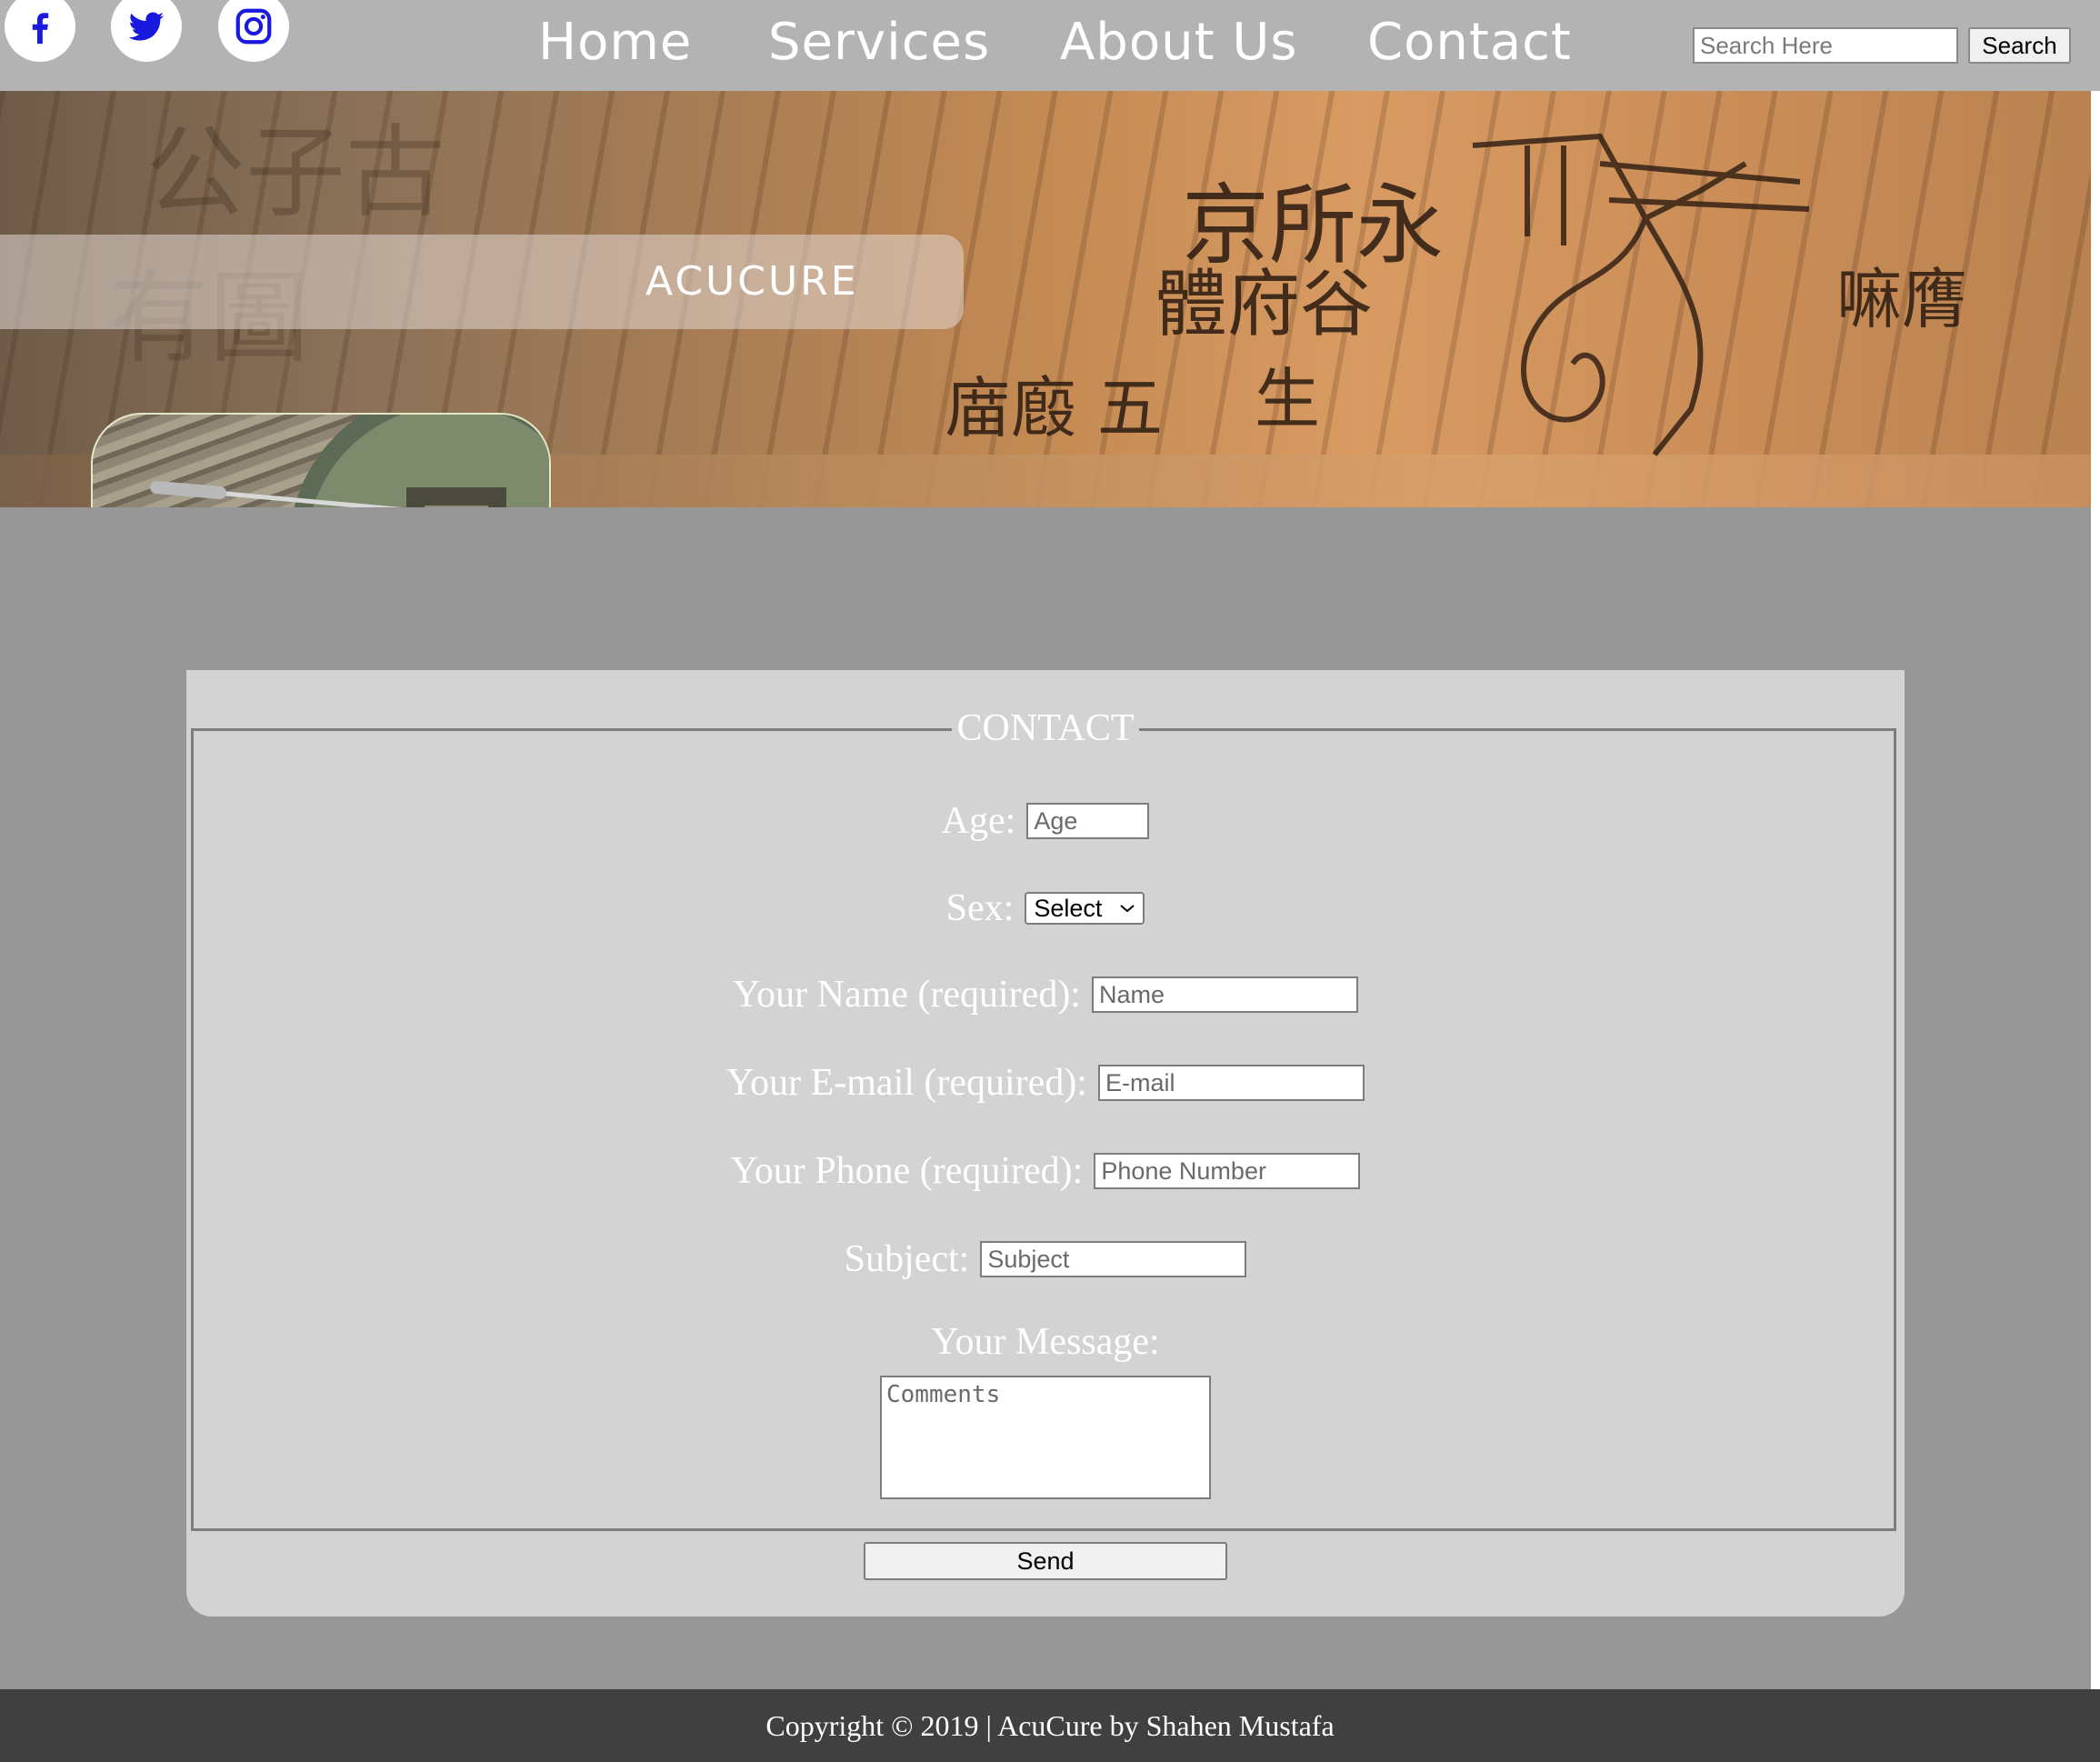 Image resolution: width=2100 pixels, height=1762 pixels. What do you see at coordinates (2020, 45) in the screenshot?
I see `search-button: Search` at bounding box center [2020, 45].